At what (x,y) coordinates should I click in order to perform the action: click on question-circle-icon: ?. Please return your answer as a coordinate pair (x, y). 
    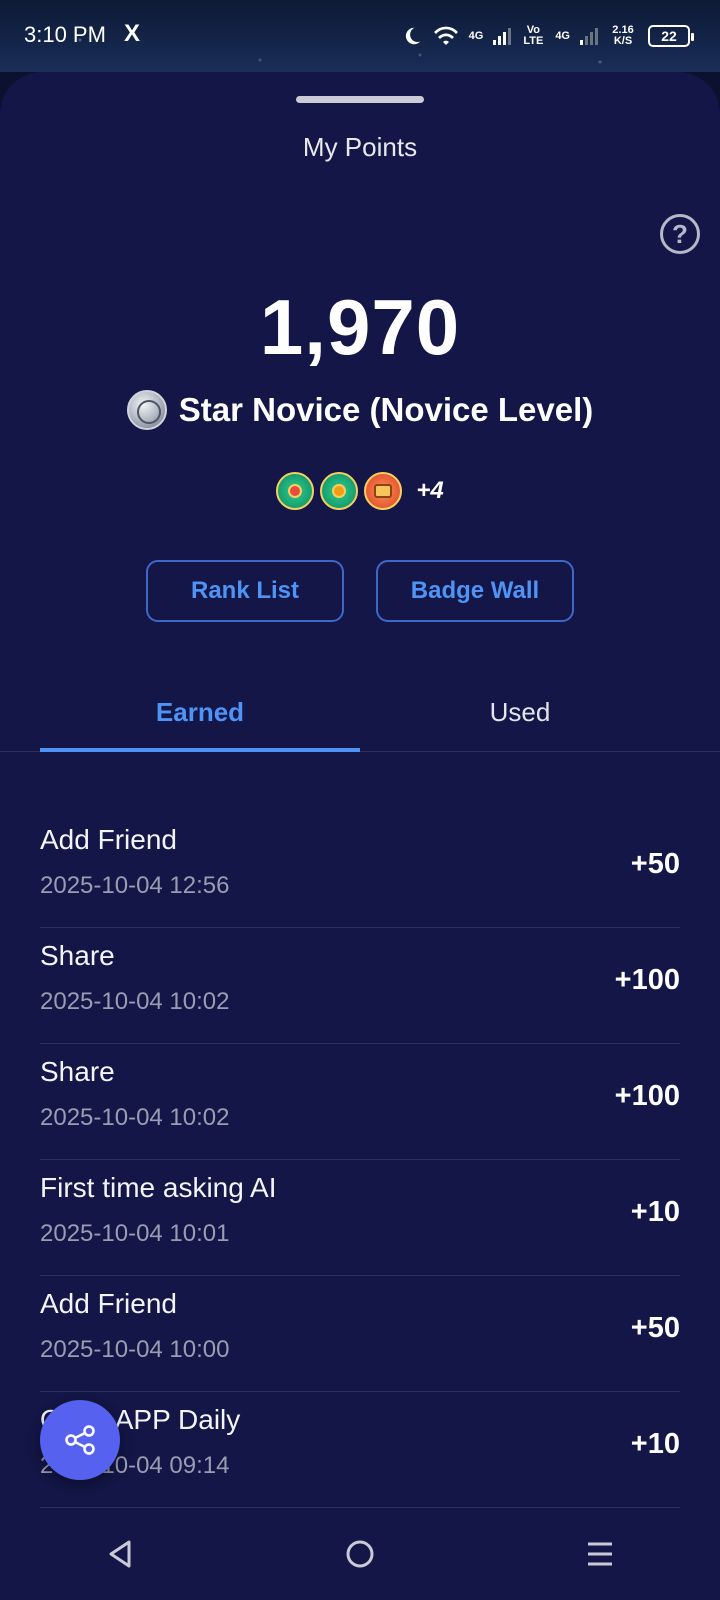
    Looking at the image, I should click on (680, 234).